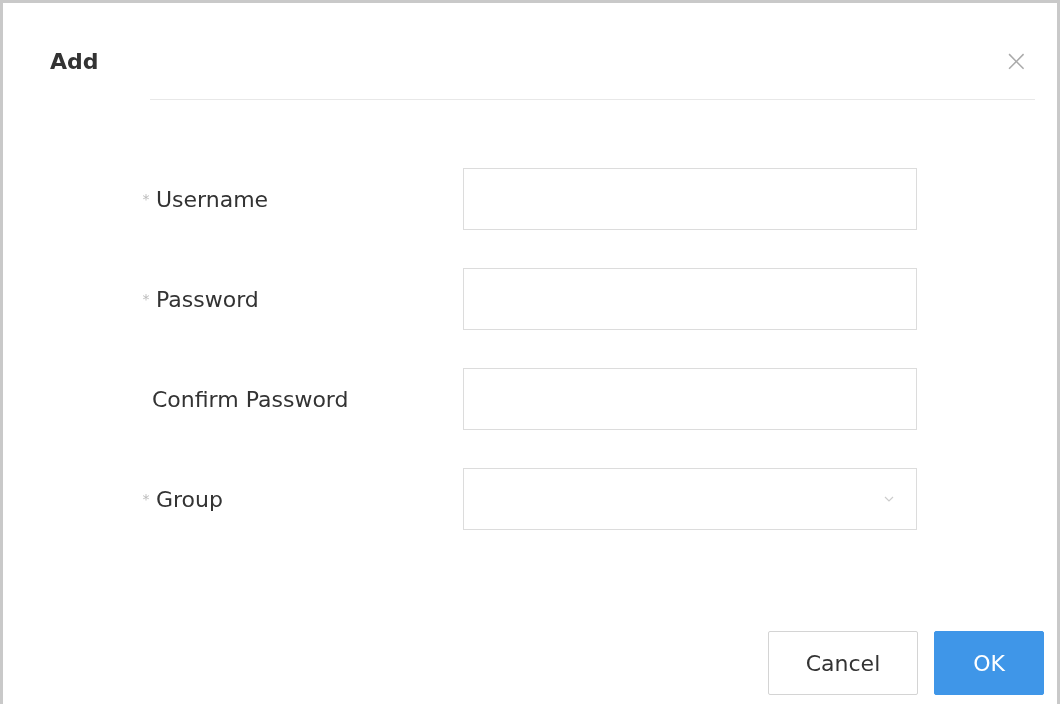 This screenshot has width=1060, height=704. What do you see at coordinates (889, 499) in the screenshot?
I see `caret-icon` at bounding box center [889, 499].